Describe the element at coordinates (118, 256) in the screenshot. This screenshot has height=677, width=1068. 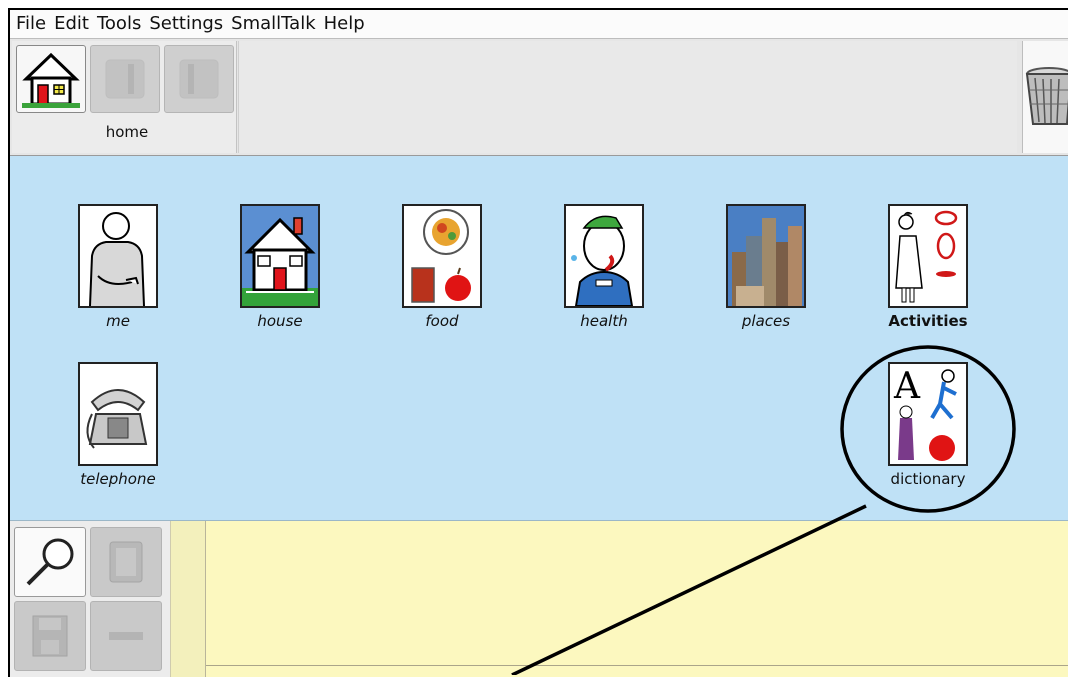
I see `person-pointing-self-icon` at that location.